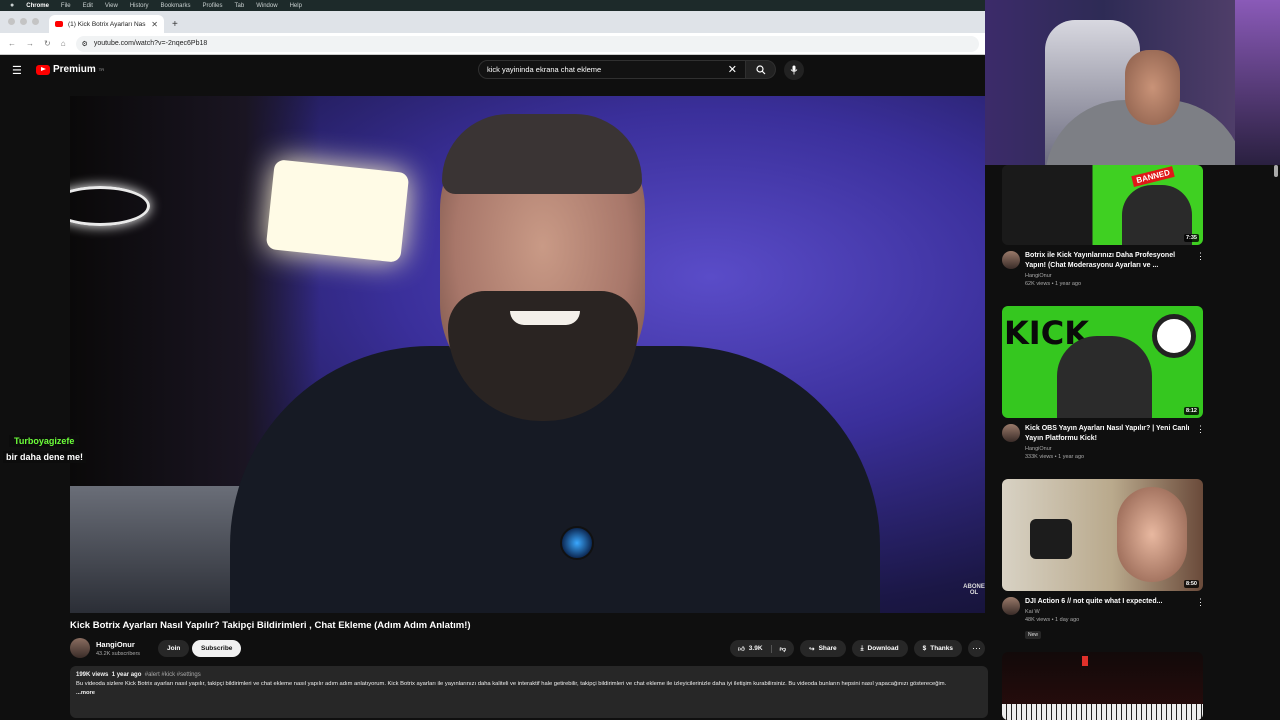 The image size is (1280, 720). What do you see at coordinates (66, 6) in the screenshot?
I see `menu-file: File` at bounding box center [66, 6].